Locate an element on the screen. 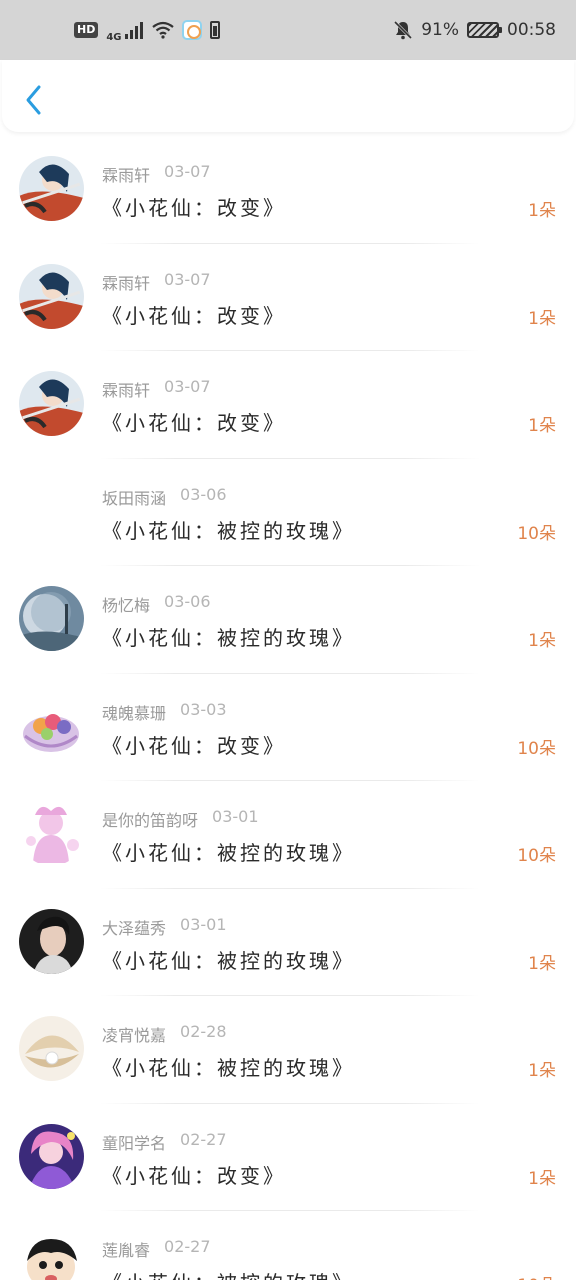  username: 杨忆梅 is located at coordinates (126, 605).